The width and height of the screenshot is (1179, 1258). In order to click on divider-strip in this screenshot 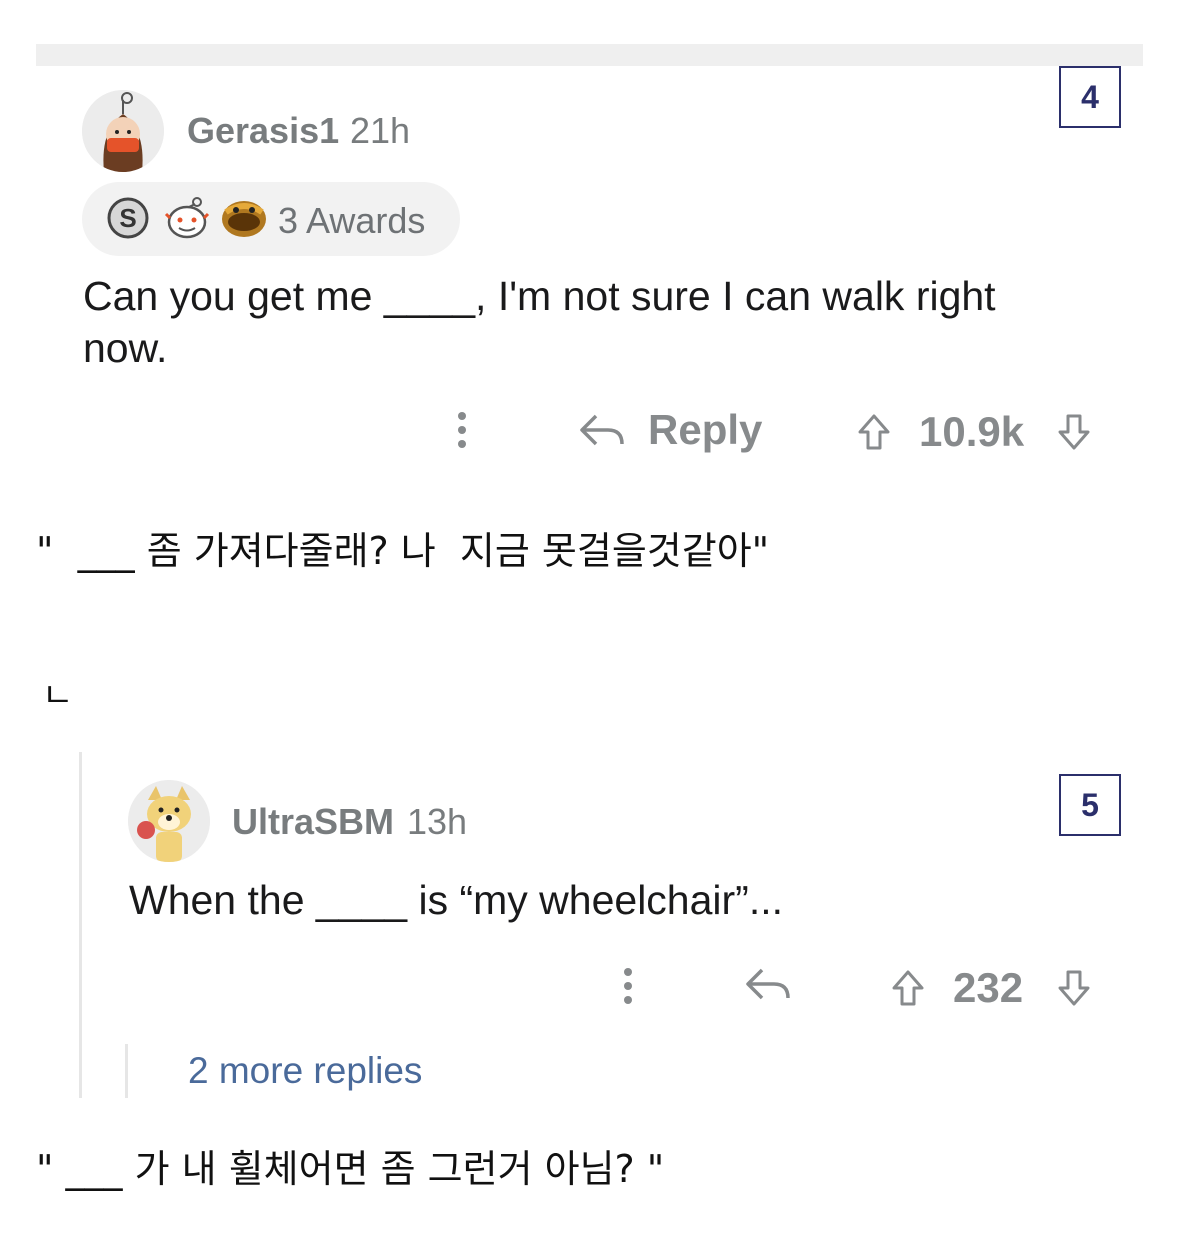, I will do `click(589, 55)`.